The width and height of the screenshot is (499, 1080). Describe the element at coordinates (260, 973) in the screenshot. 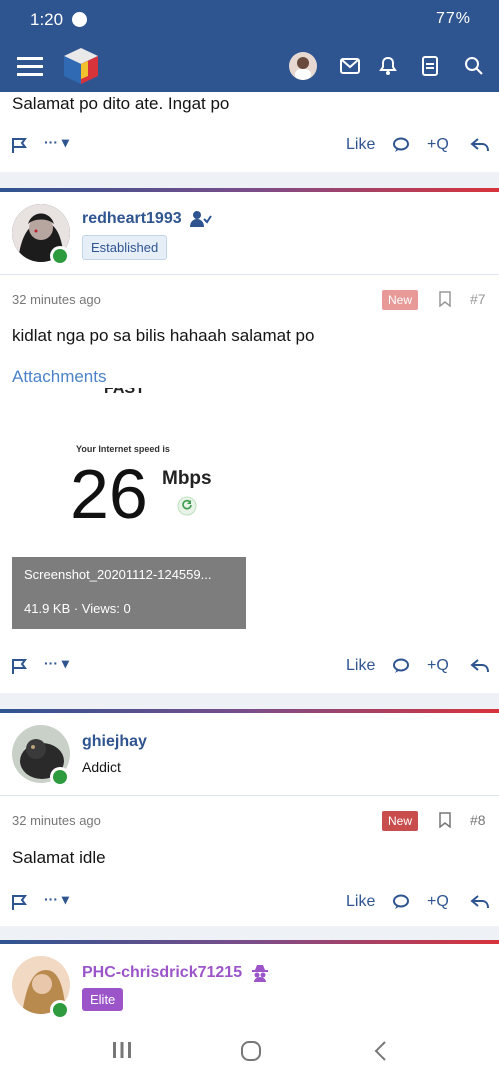

I see `spy-icon` at that location.